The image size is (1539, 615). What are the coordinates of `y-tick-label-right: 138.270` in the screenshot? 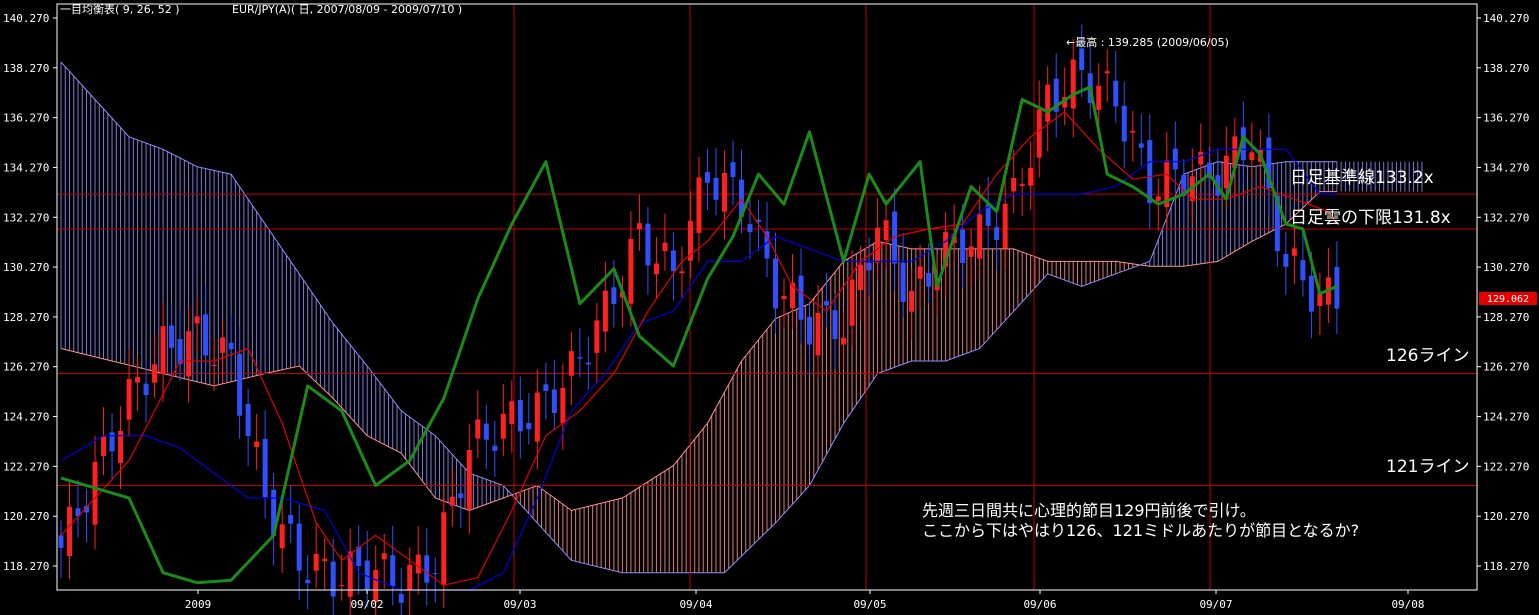 It's located at (1506, 68).